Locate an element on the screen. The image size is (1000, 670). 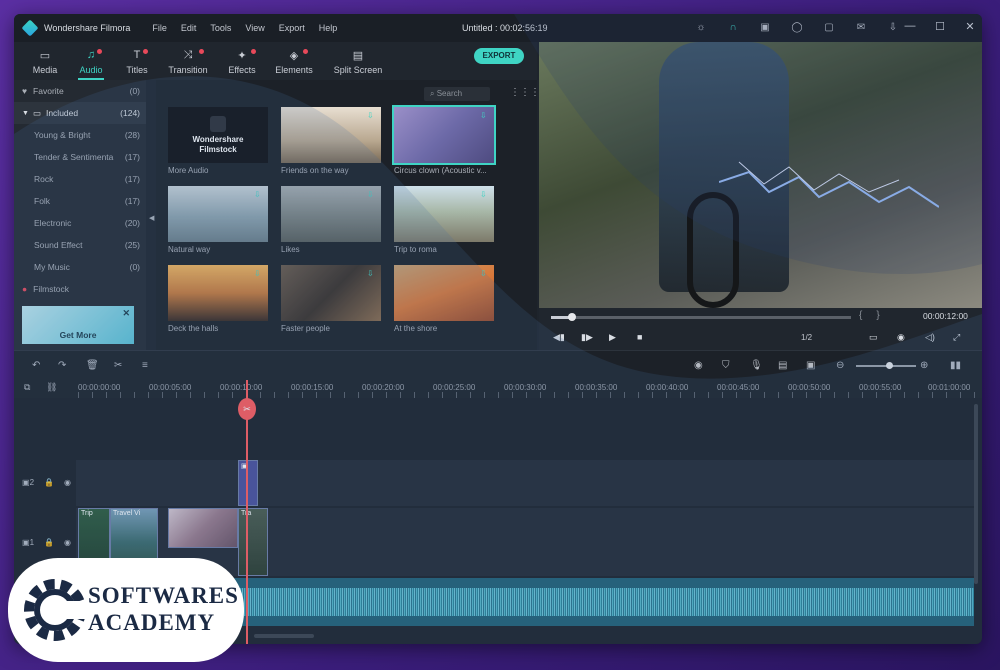
render-icon: ◉ is located at coordinates (698, 365).